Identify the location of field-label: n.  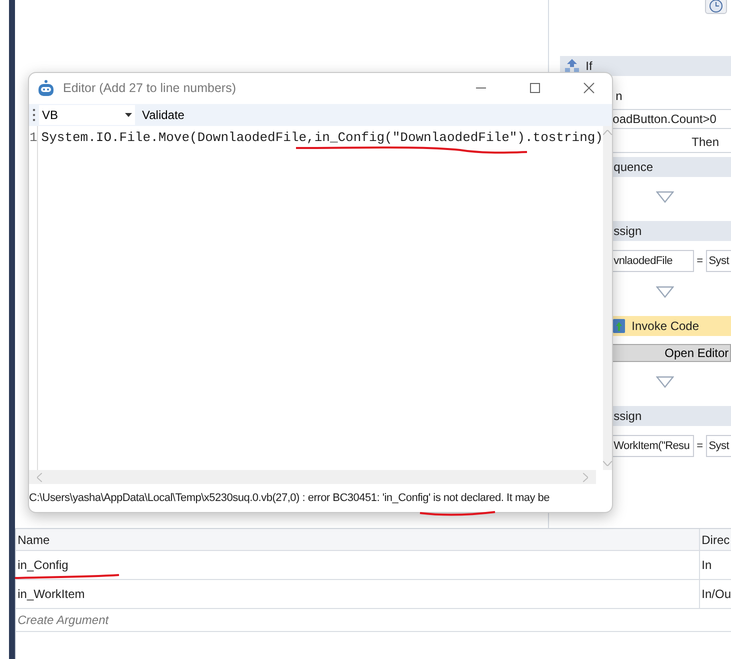
(619, 96).